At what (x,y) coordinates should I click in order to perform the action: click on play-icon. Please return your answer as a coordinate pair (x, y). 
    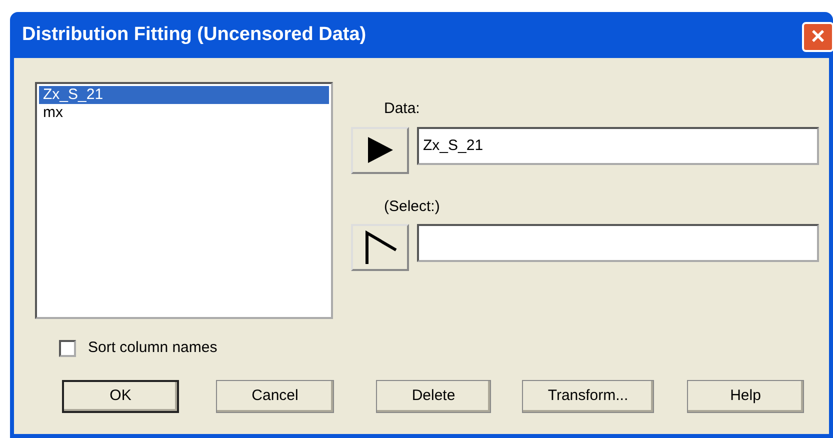
    Looking at the image, I should click on (380, 150).